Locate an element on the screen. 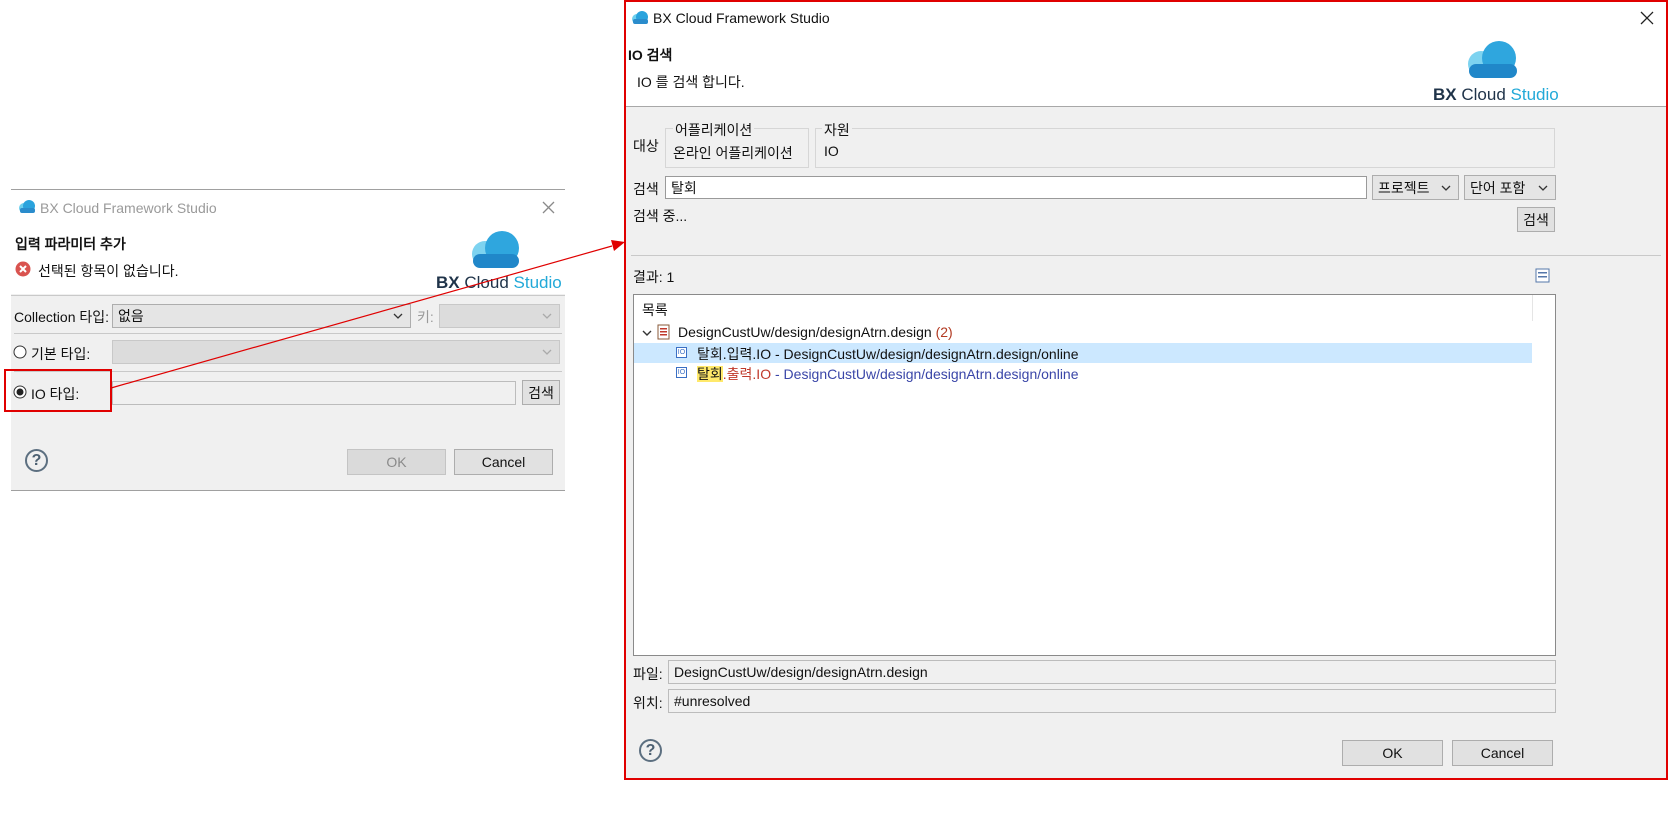  logo-bx: BX is located at coordinates (1445, 94).